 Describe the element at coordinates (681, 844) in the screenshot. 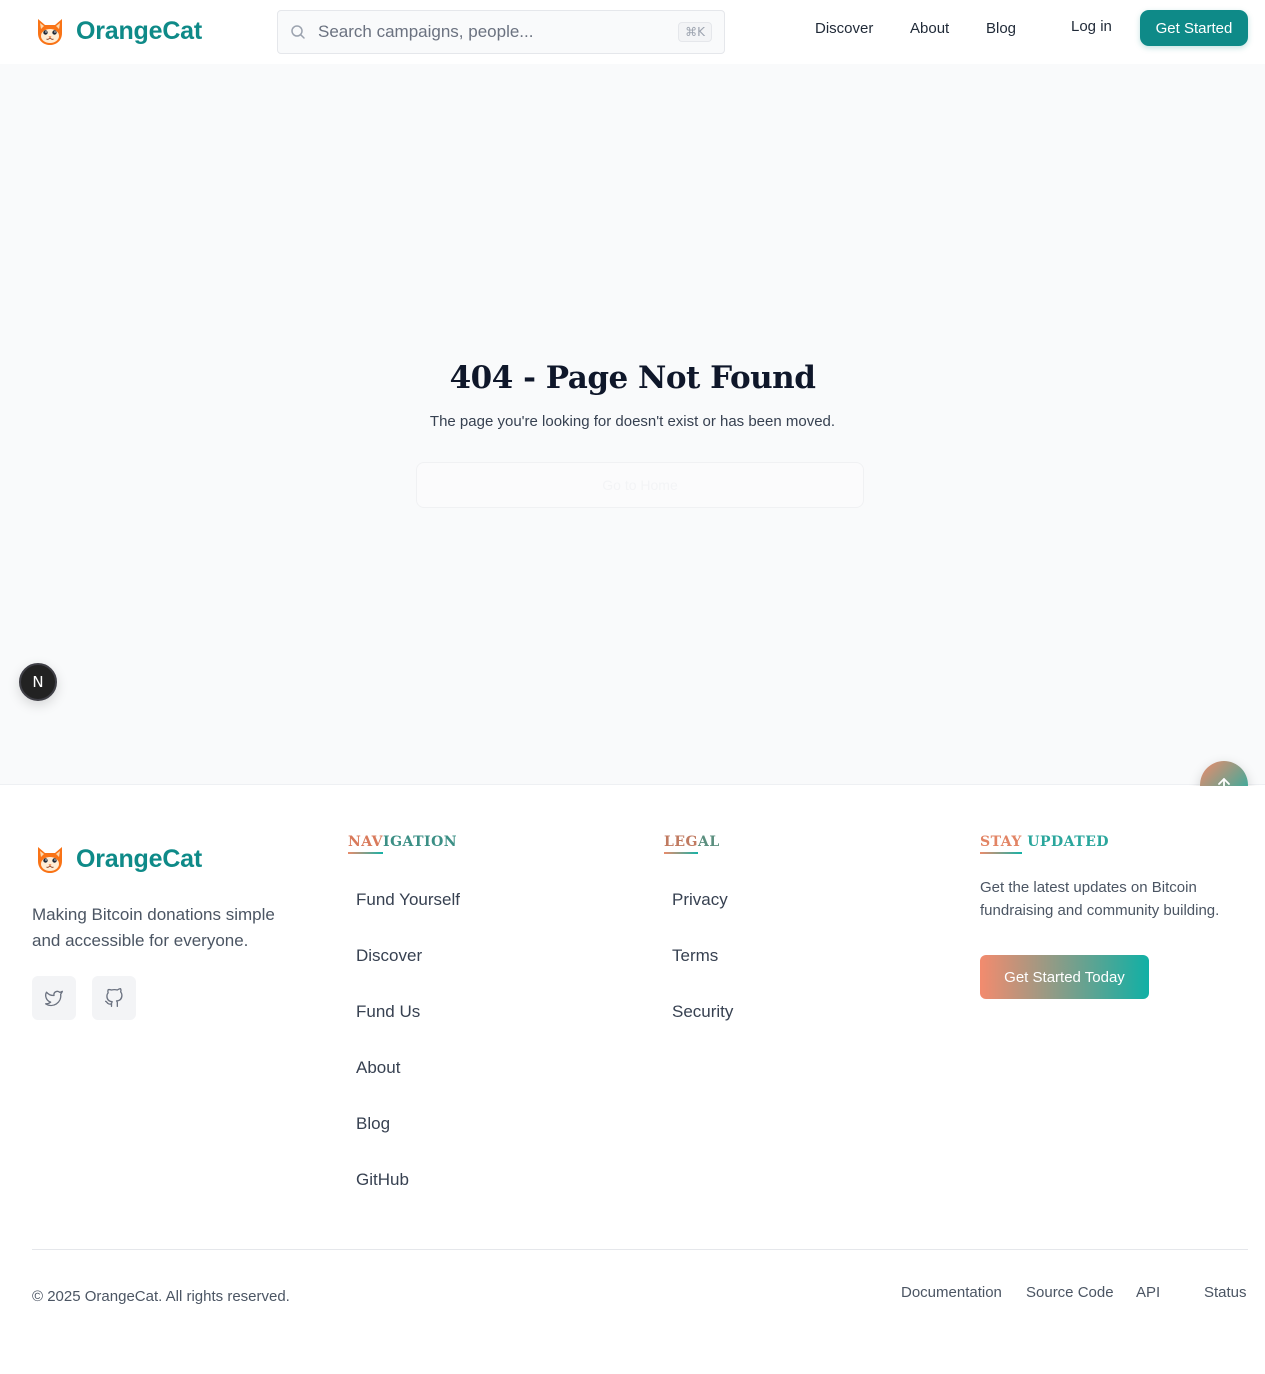

I see `heading-highlight: LEG` at that location.